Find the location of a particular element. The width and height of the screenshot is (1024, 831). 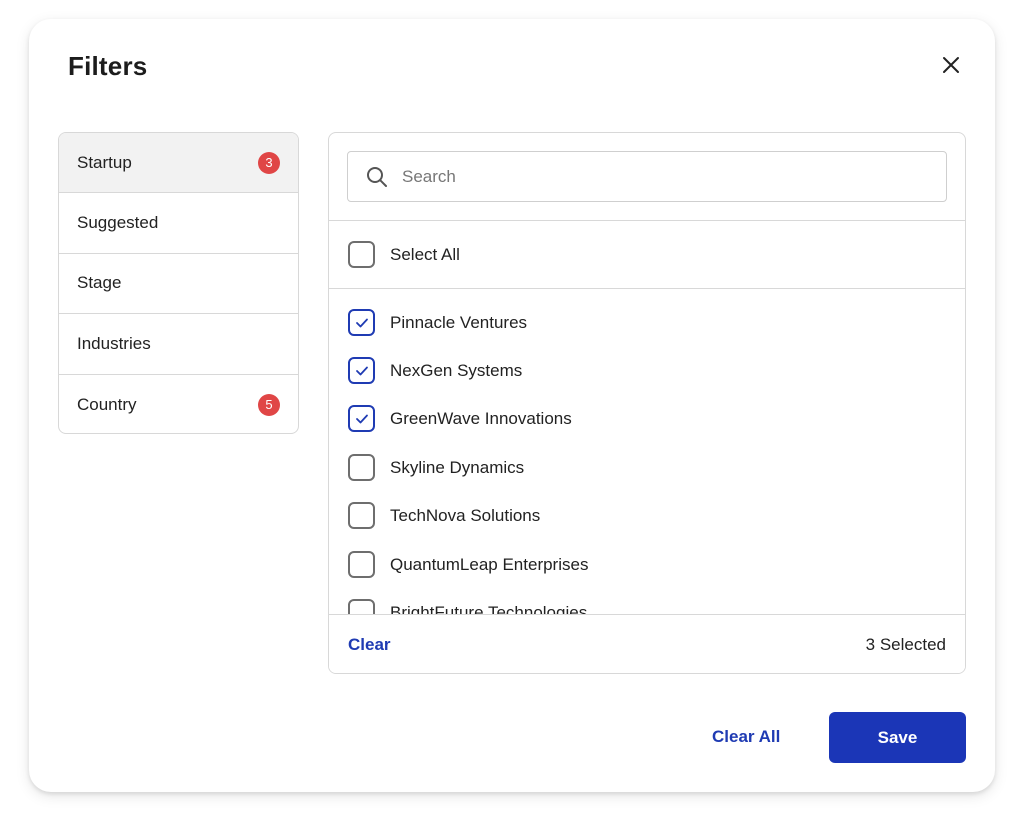

clear-button: Clear is located at coordinates (369, 645).